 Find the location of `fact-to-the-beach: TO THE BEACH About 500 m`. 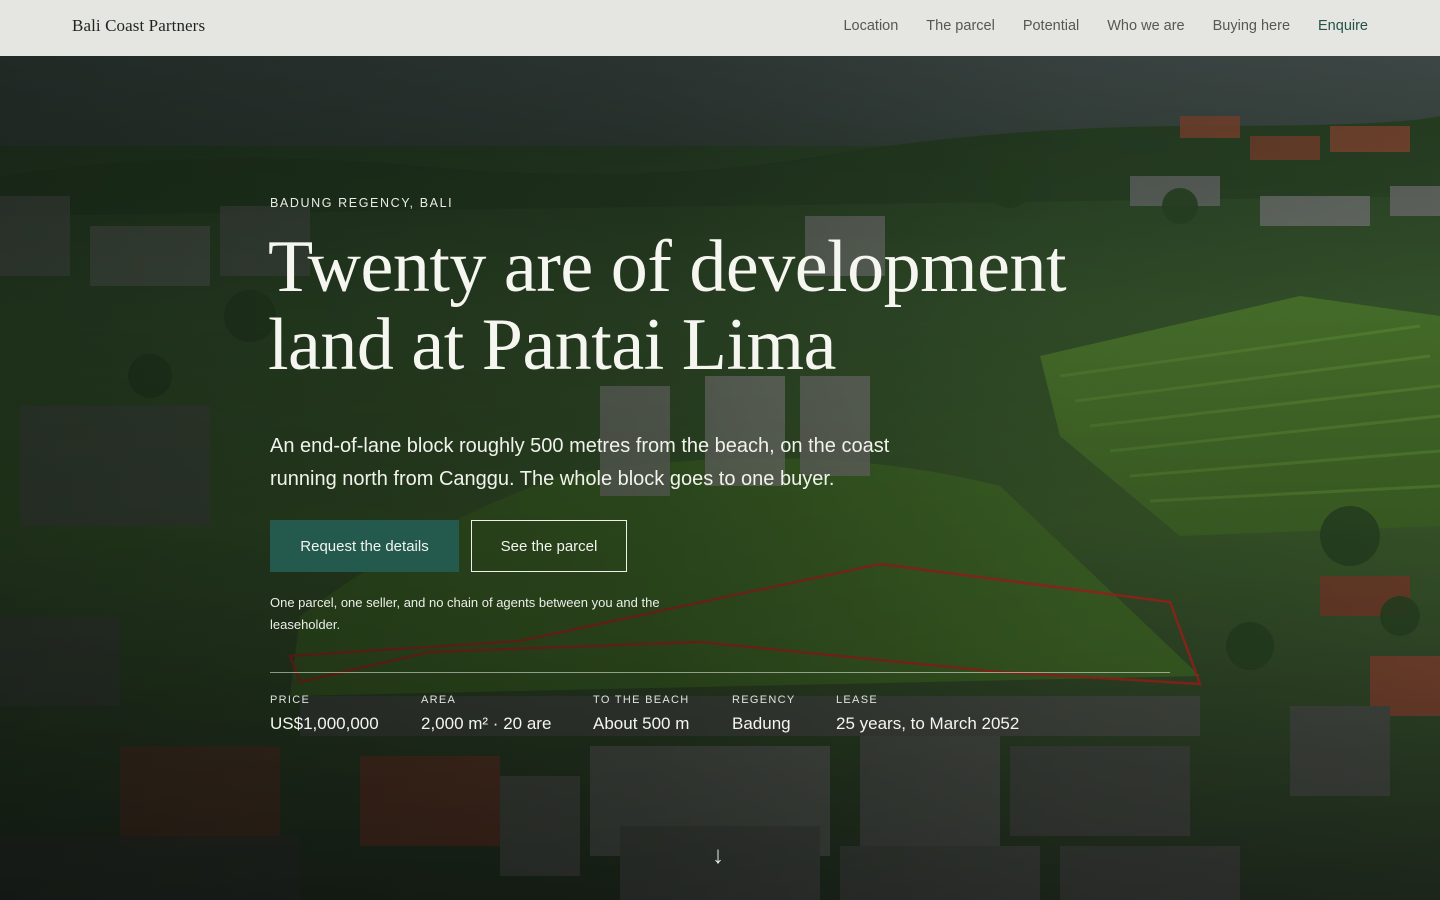

fact-to-the-beach: TO THE BEACH About 500 m is located at coordinates (641, 714).